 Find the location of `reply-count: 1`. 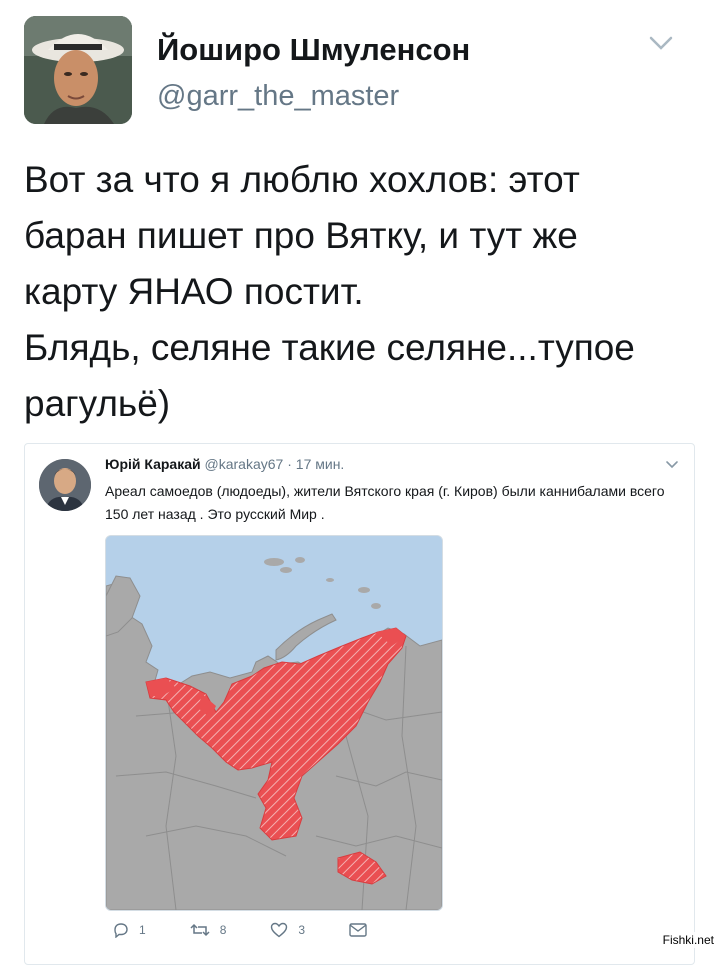

reply-count: 1 is located at coordinates (142, 930).